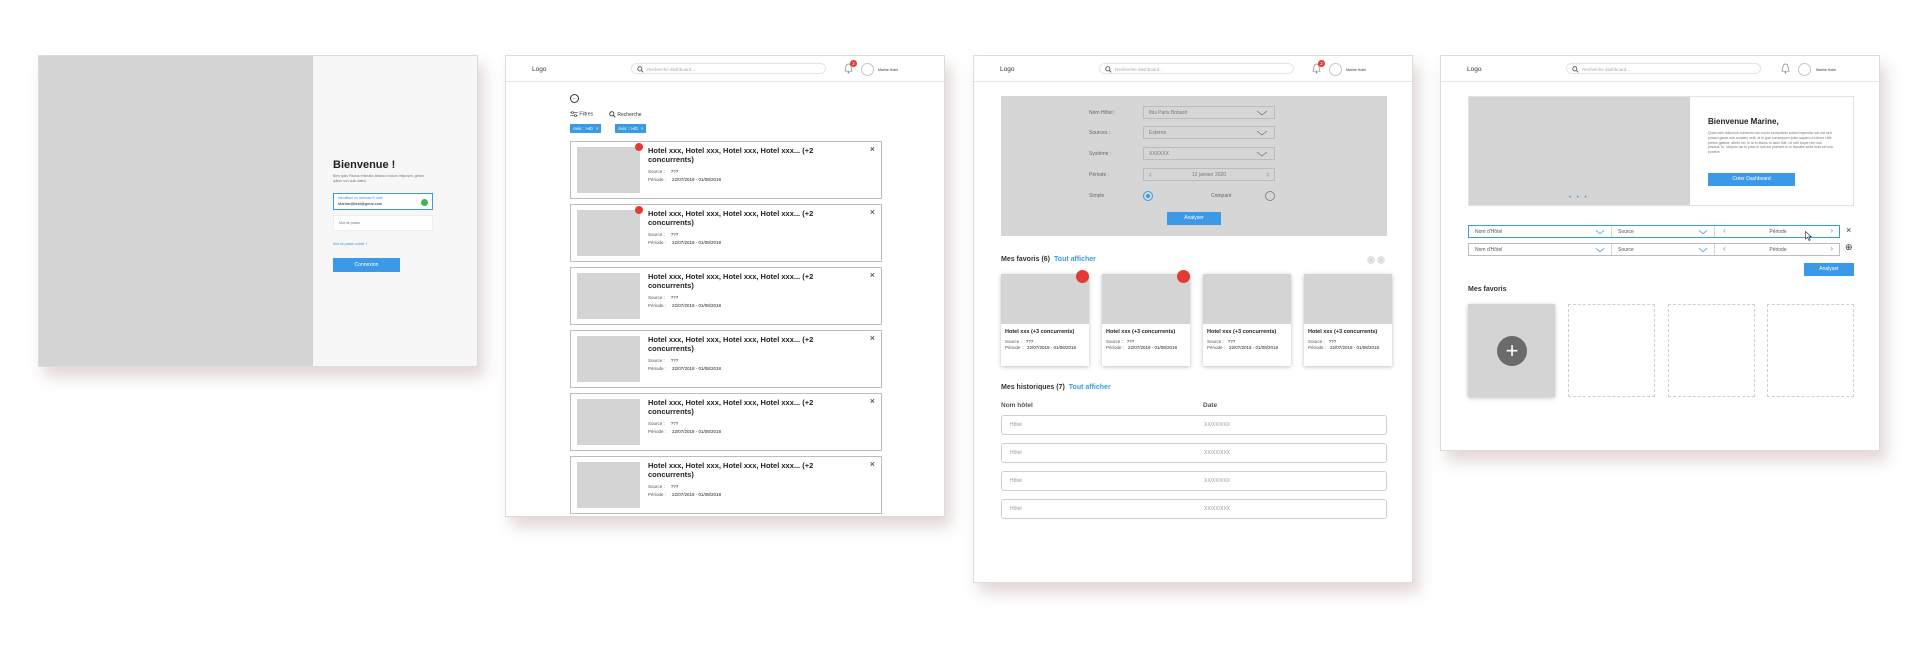 The height and width of the screenshot is (659, 1920). Describe the element at coordinates (350, 244) in the screenshot. I see `forgot-password-link: Mot de passe oublié ?` at that location.